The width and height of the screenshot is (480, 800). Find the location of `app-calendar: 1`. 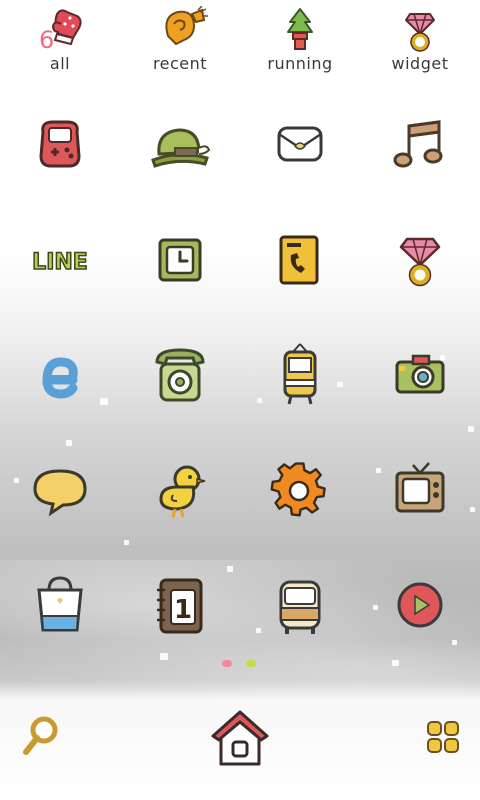

app-calendar: 1 is located at coordinates (180, 605).